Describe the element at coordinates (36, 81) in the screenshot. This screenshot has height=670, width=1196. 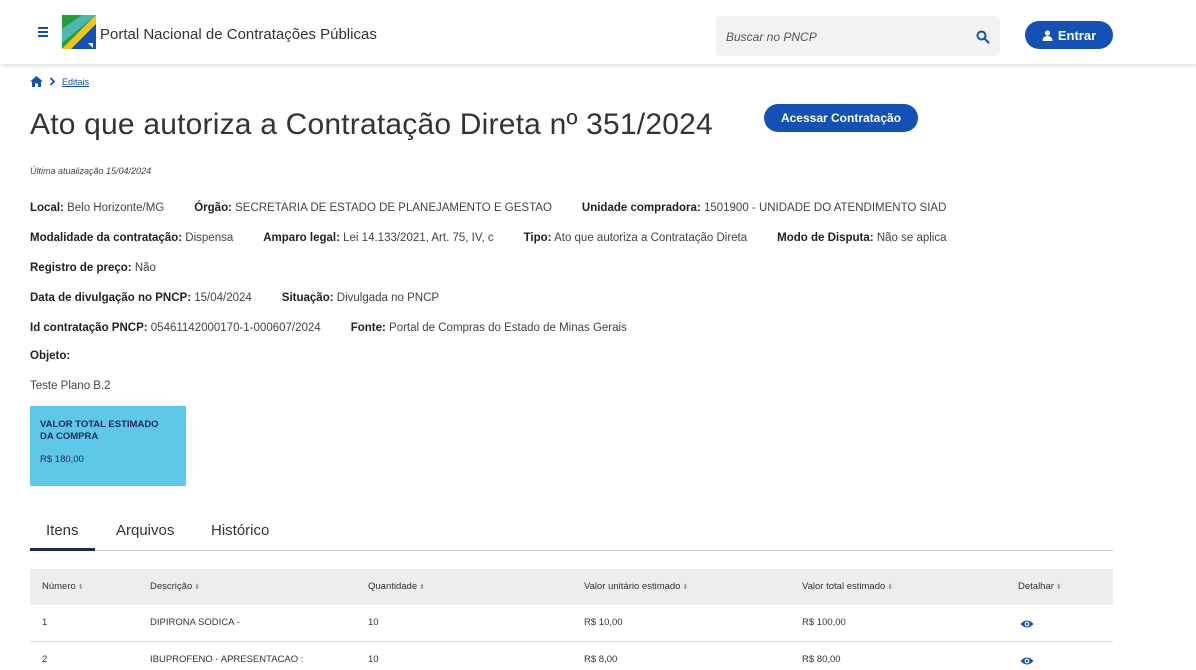
I see `home-icon` at that location.